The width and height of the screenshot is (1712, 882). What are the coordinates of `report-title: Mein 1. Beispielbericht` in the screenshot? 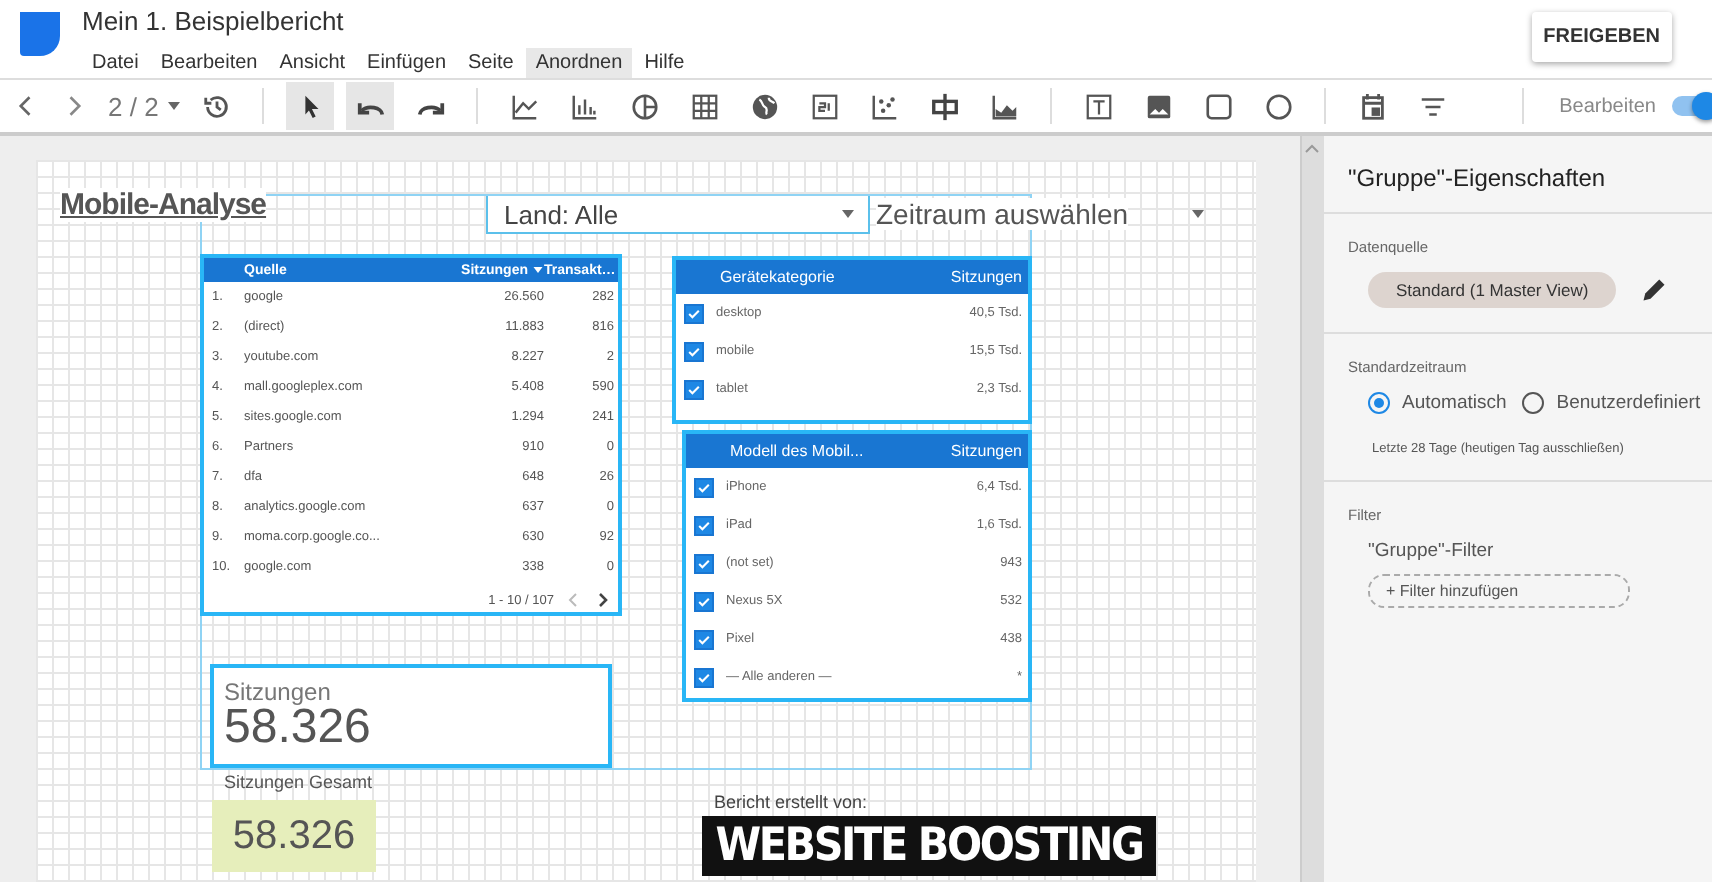 It's located at (213, 21).